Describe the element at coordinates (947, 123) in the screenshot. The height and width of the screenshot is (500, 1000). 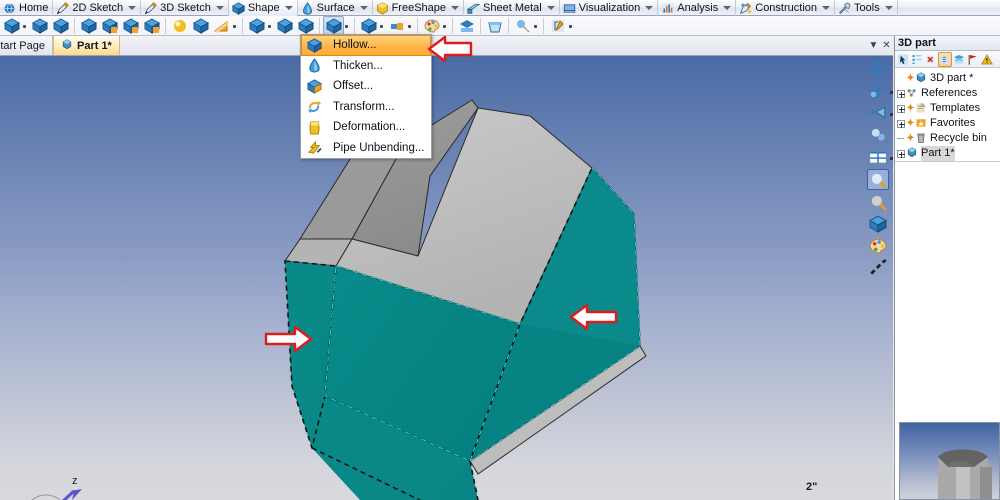
I see `tree-node-favorites: ✦ Favorites` at that location.